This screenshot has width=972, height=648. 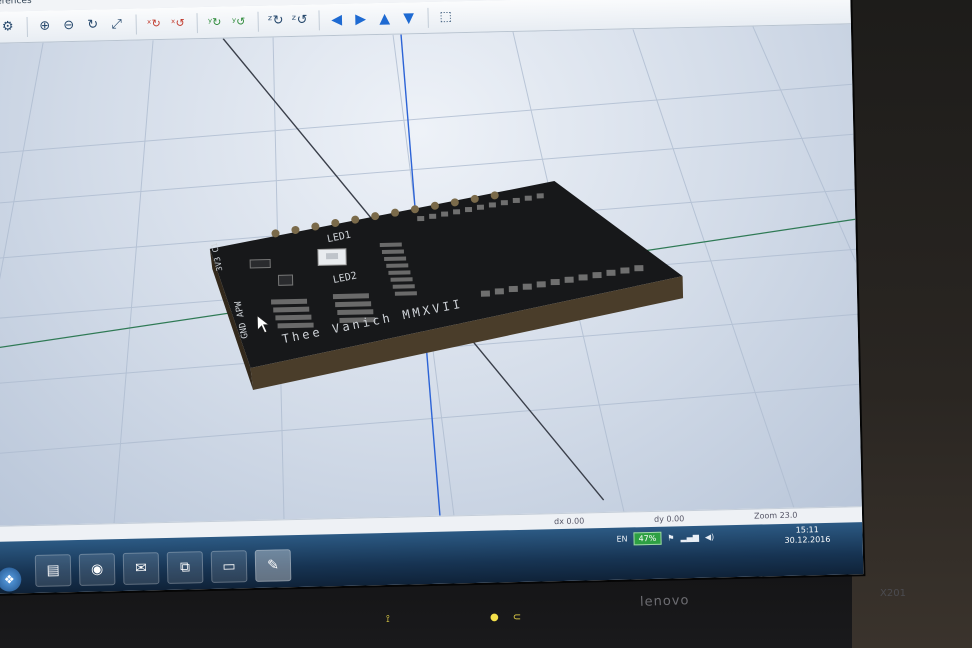 I want to click on status-dx: dx 0.00, so click(x=569, y=521).